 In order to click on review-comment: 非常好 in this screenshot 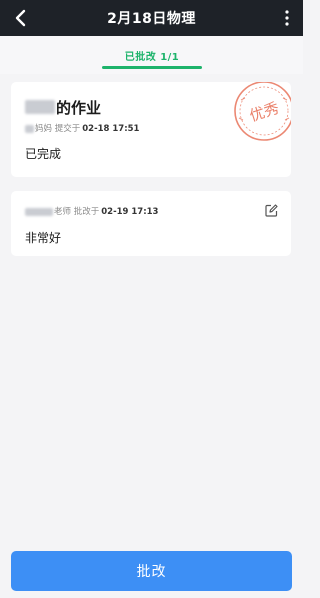, I will do `click(43, 238)`.